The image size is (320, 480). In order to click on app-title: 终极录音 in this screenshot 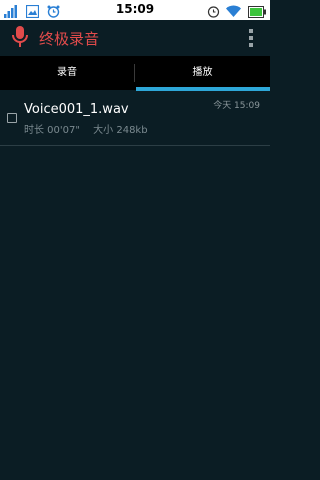, I will do `click(69, 39)`.